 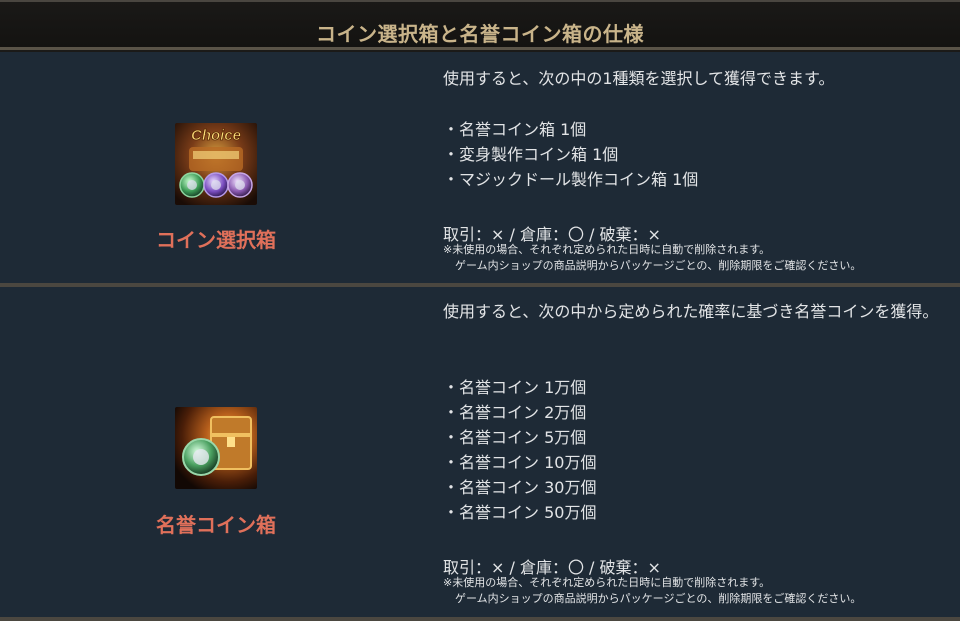 What do you see at coordinates (571, 179) in the screenshot?
I see `list-item: ・マジックドール製作コイン箱 1個` at bounding box center [571, 179].